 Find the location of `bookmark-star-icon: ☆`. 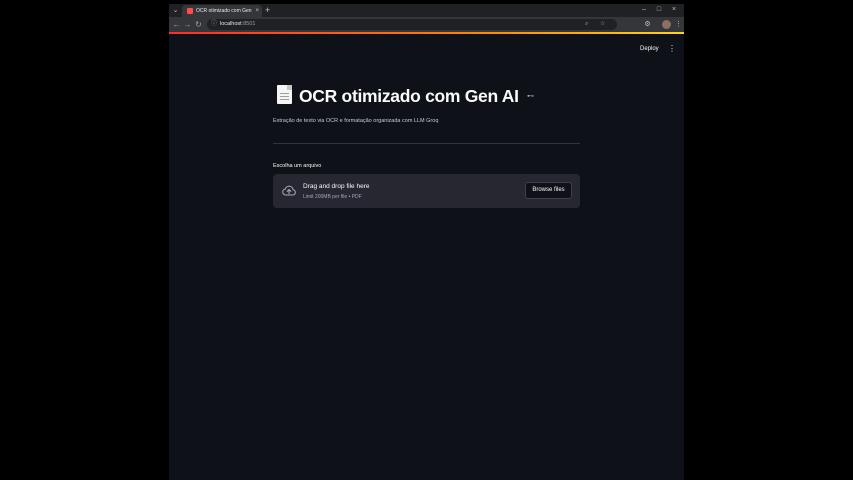

bookmark-star-icon: ☆ is located at coordinates (602, 24).